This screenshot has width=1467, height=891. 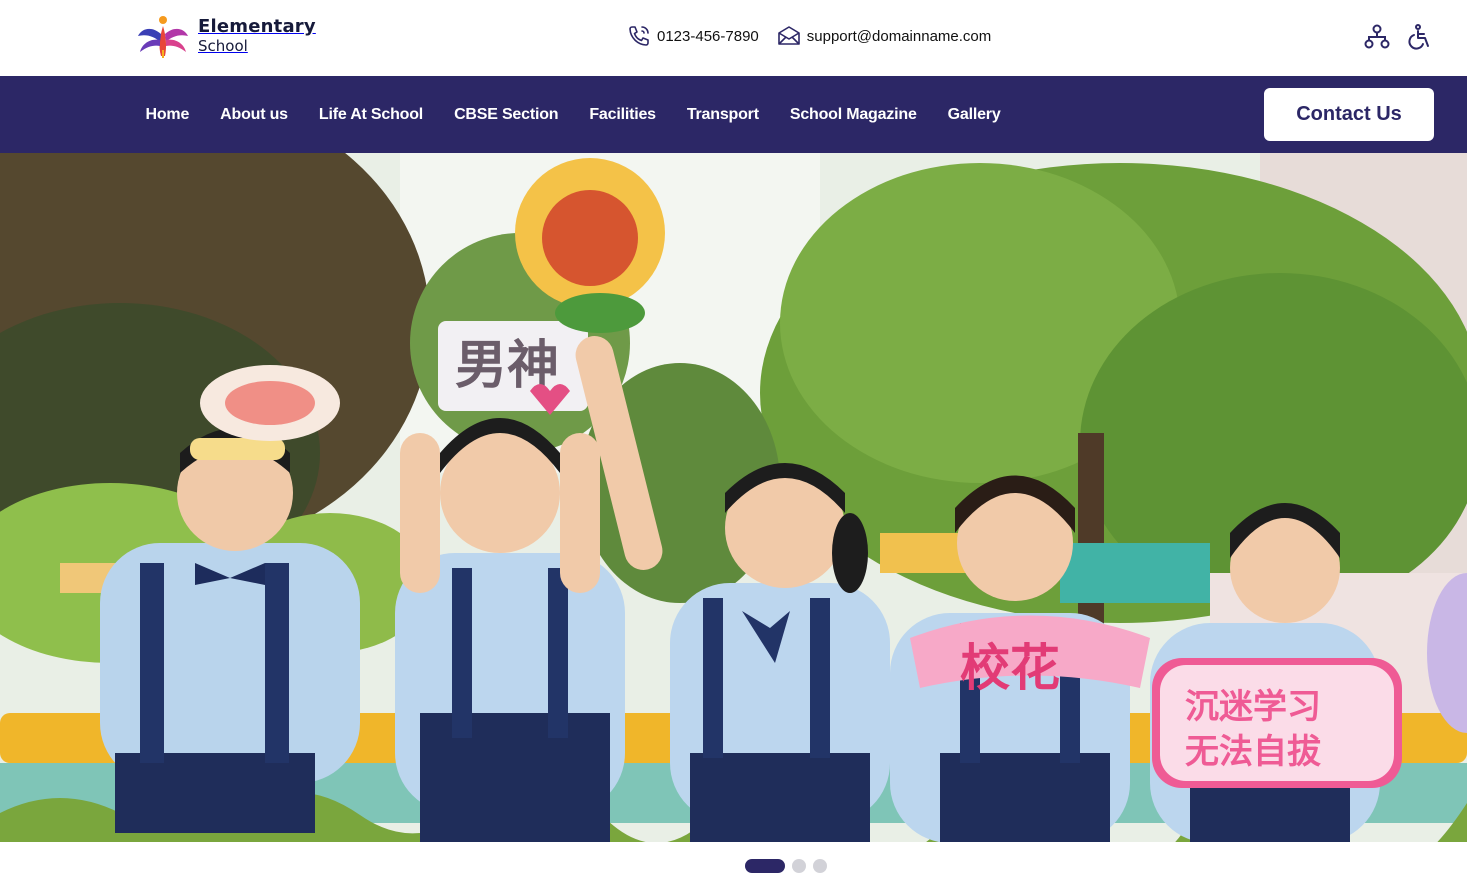 What do you see at coordinates (786, 866) in the screenshot?
I see `carousel-pagination` at bounding box center [786, 866].